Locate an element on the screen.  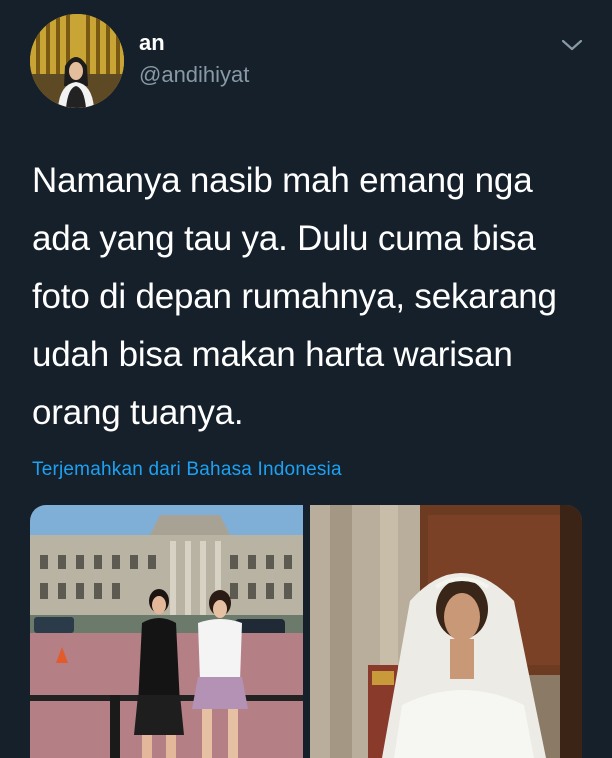
author-name: an is located at coordinates (152, 43).